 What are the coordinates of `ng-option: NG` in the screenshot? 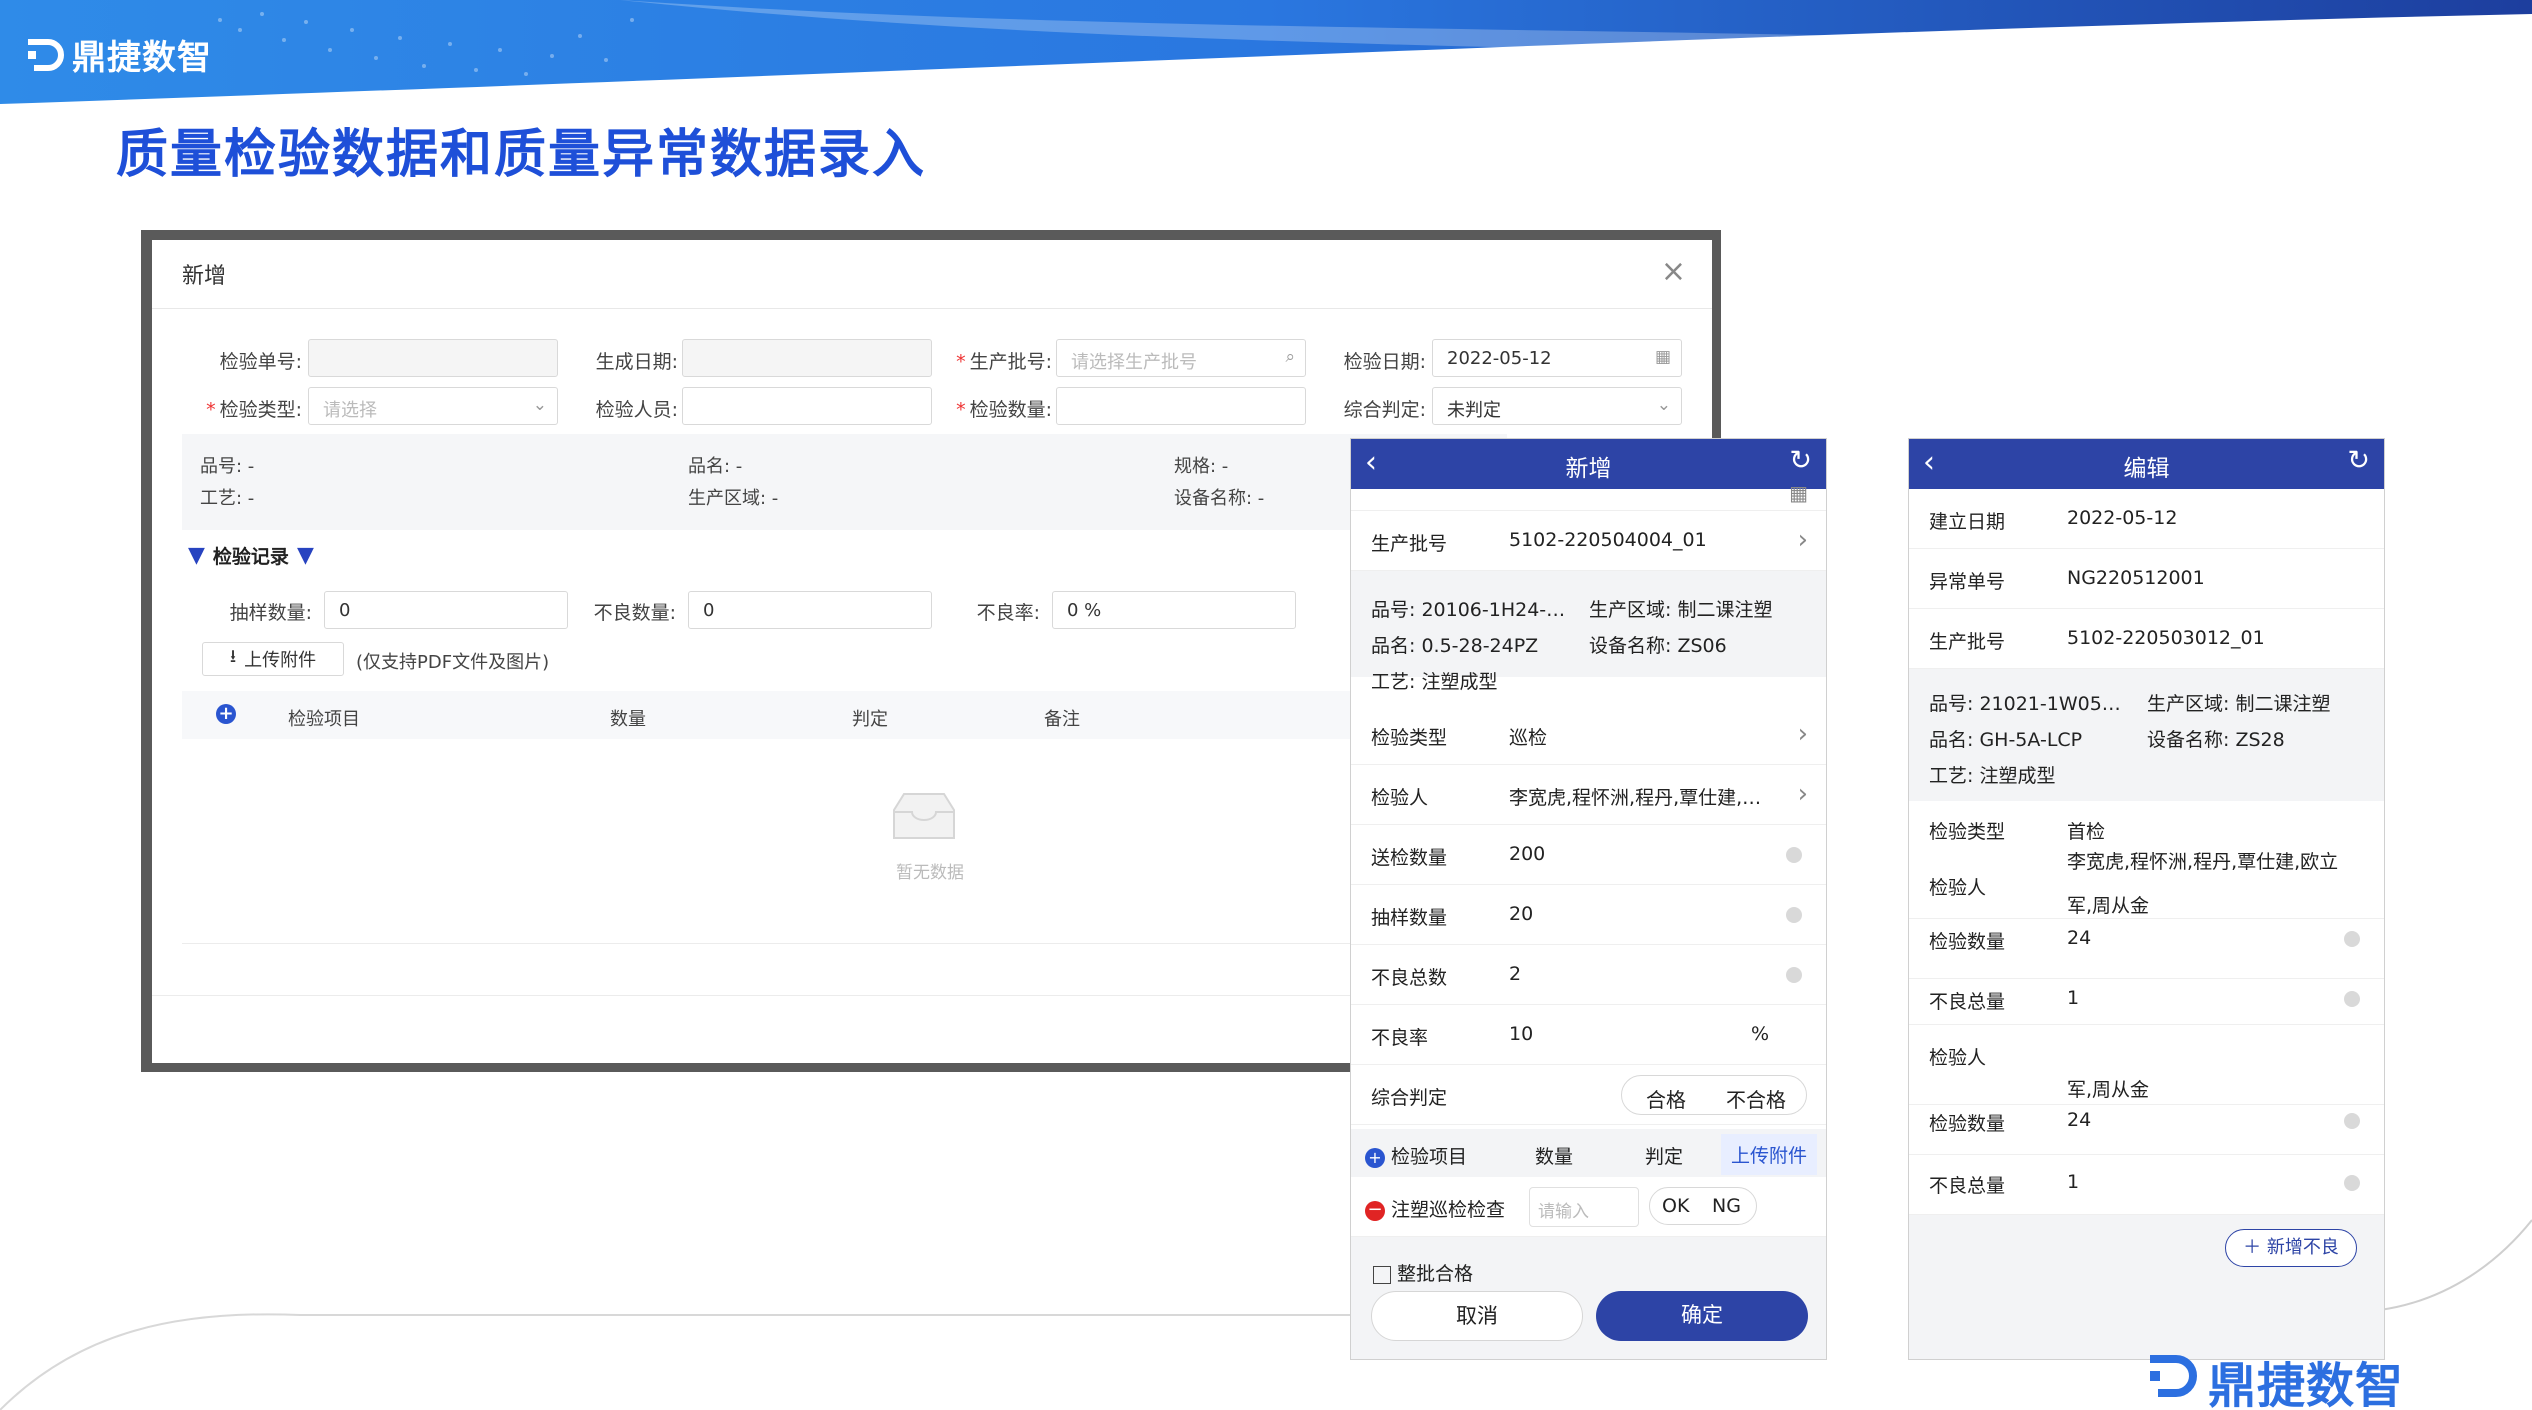 It's located at (1726, 1206).